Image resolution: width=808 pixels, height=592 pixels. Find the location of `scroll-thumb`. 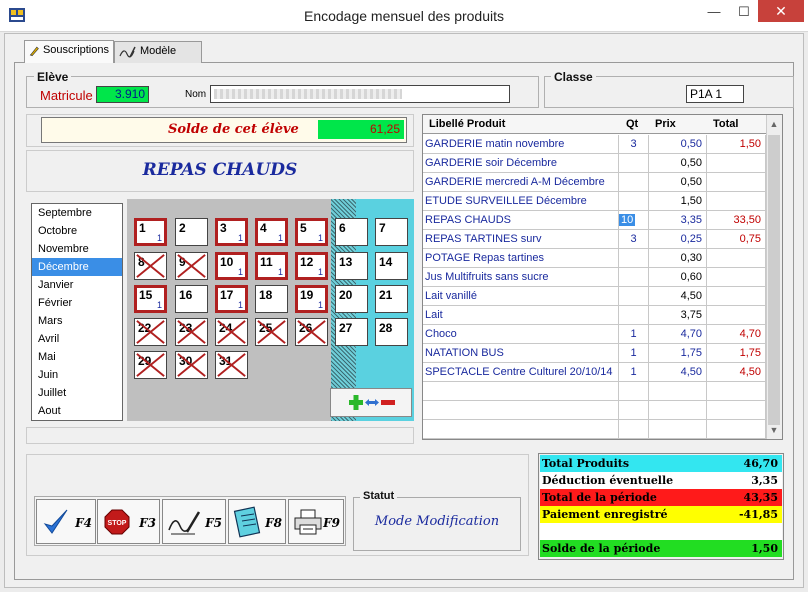

scroll-thumb is located at coordinates (774, 280).